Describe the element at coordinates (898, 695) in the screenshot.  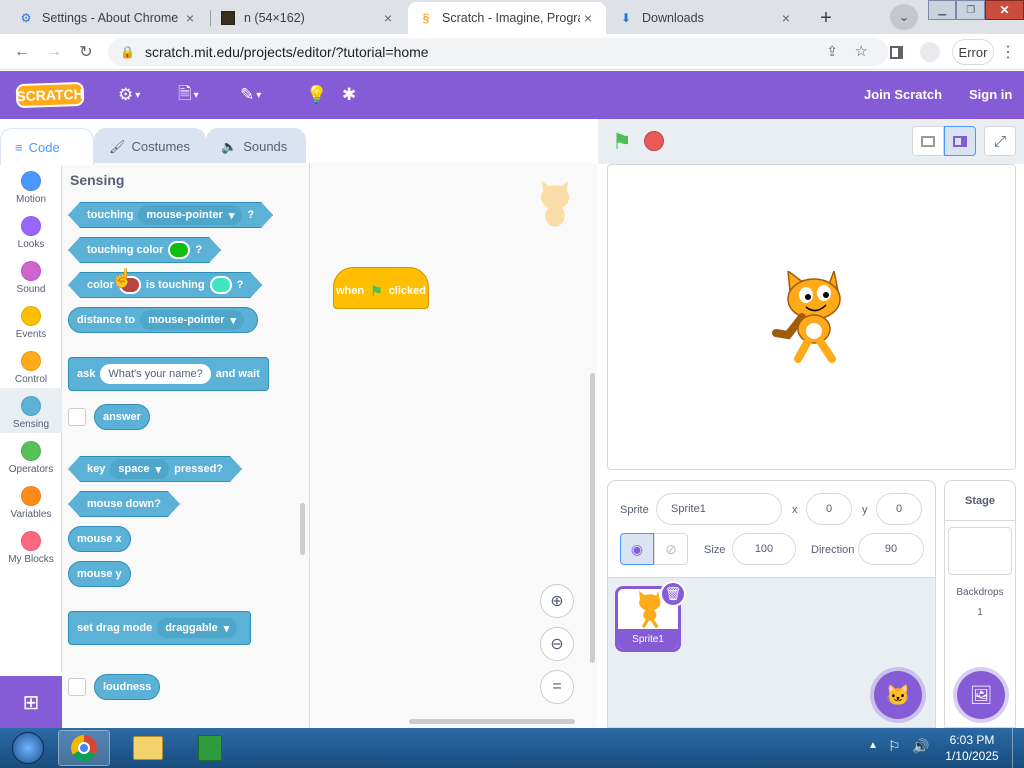
I see `choose-sprite-button: 🐱` at that location.